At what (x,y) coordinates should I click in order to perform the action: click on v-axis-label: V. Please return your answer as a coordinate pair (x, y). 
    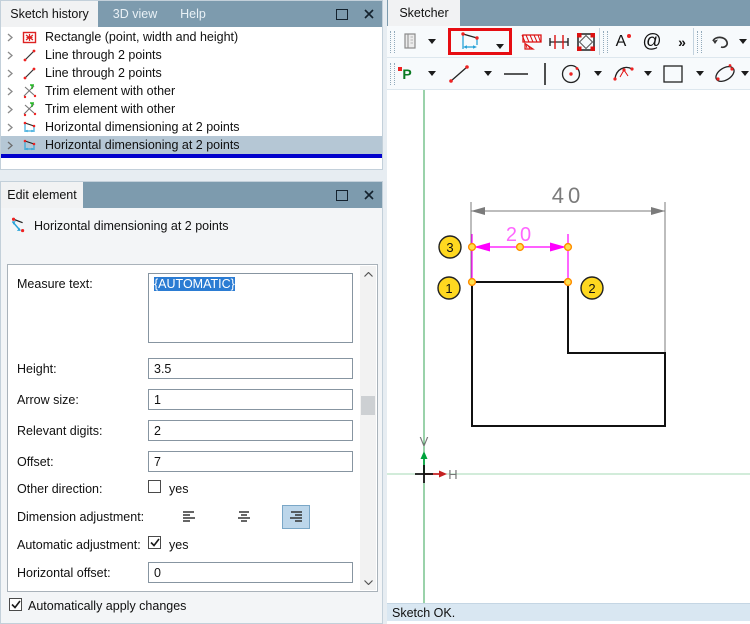
    Looking at the image, I should click on (424, 441).